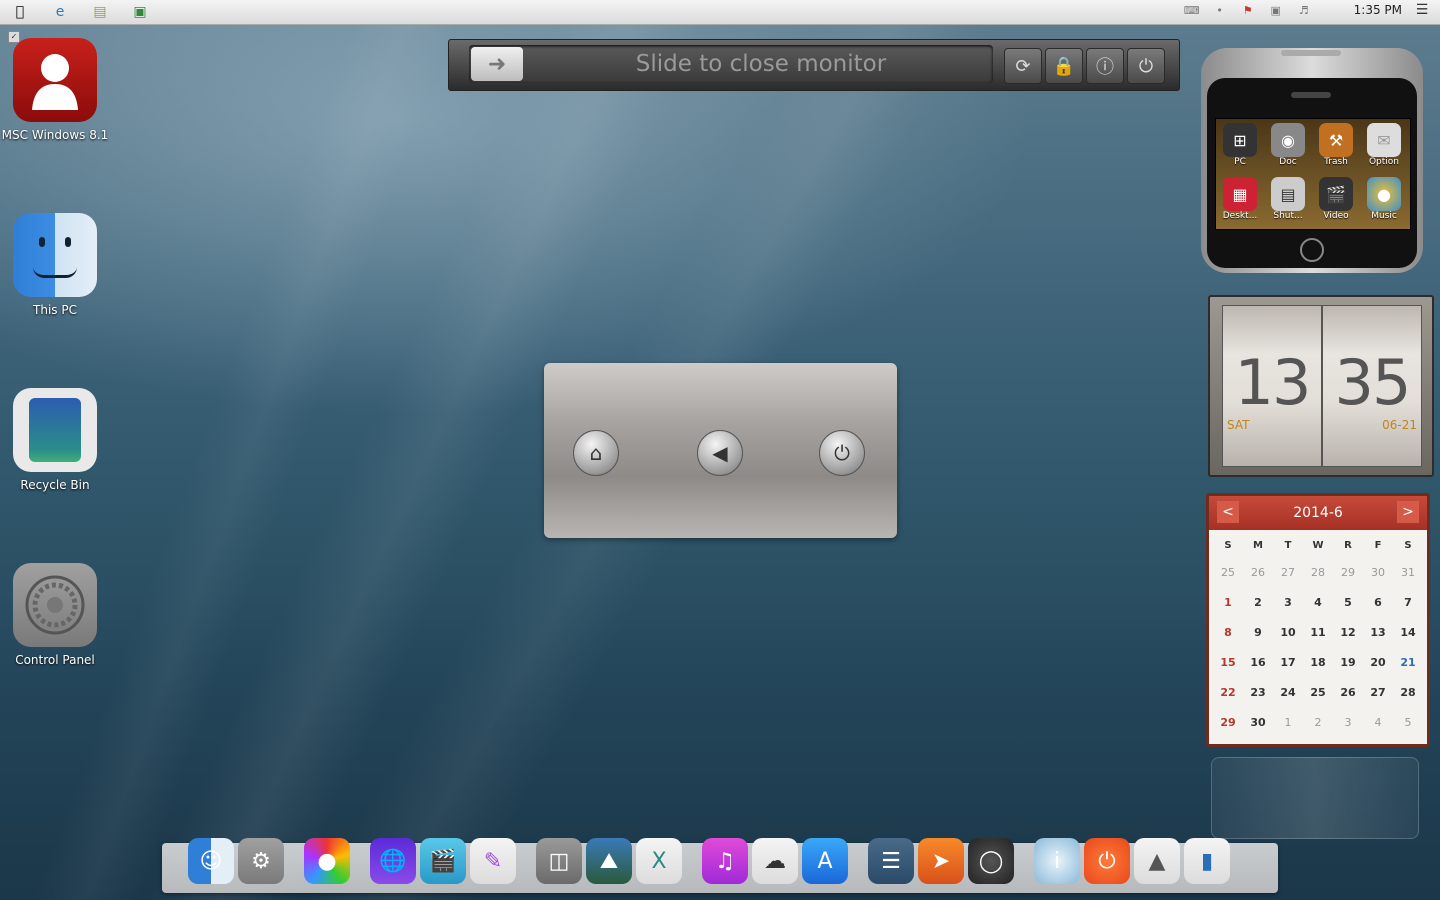 The width and height of the screenshot is (1440, 900). Describe the element at coordinates (1348, 663) in the screenshot. I see `calendar-day: 19` at that location.